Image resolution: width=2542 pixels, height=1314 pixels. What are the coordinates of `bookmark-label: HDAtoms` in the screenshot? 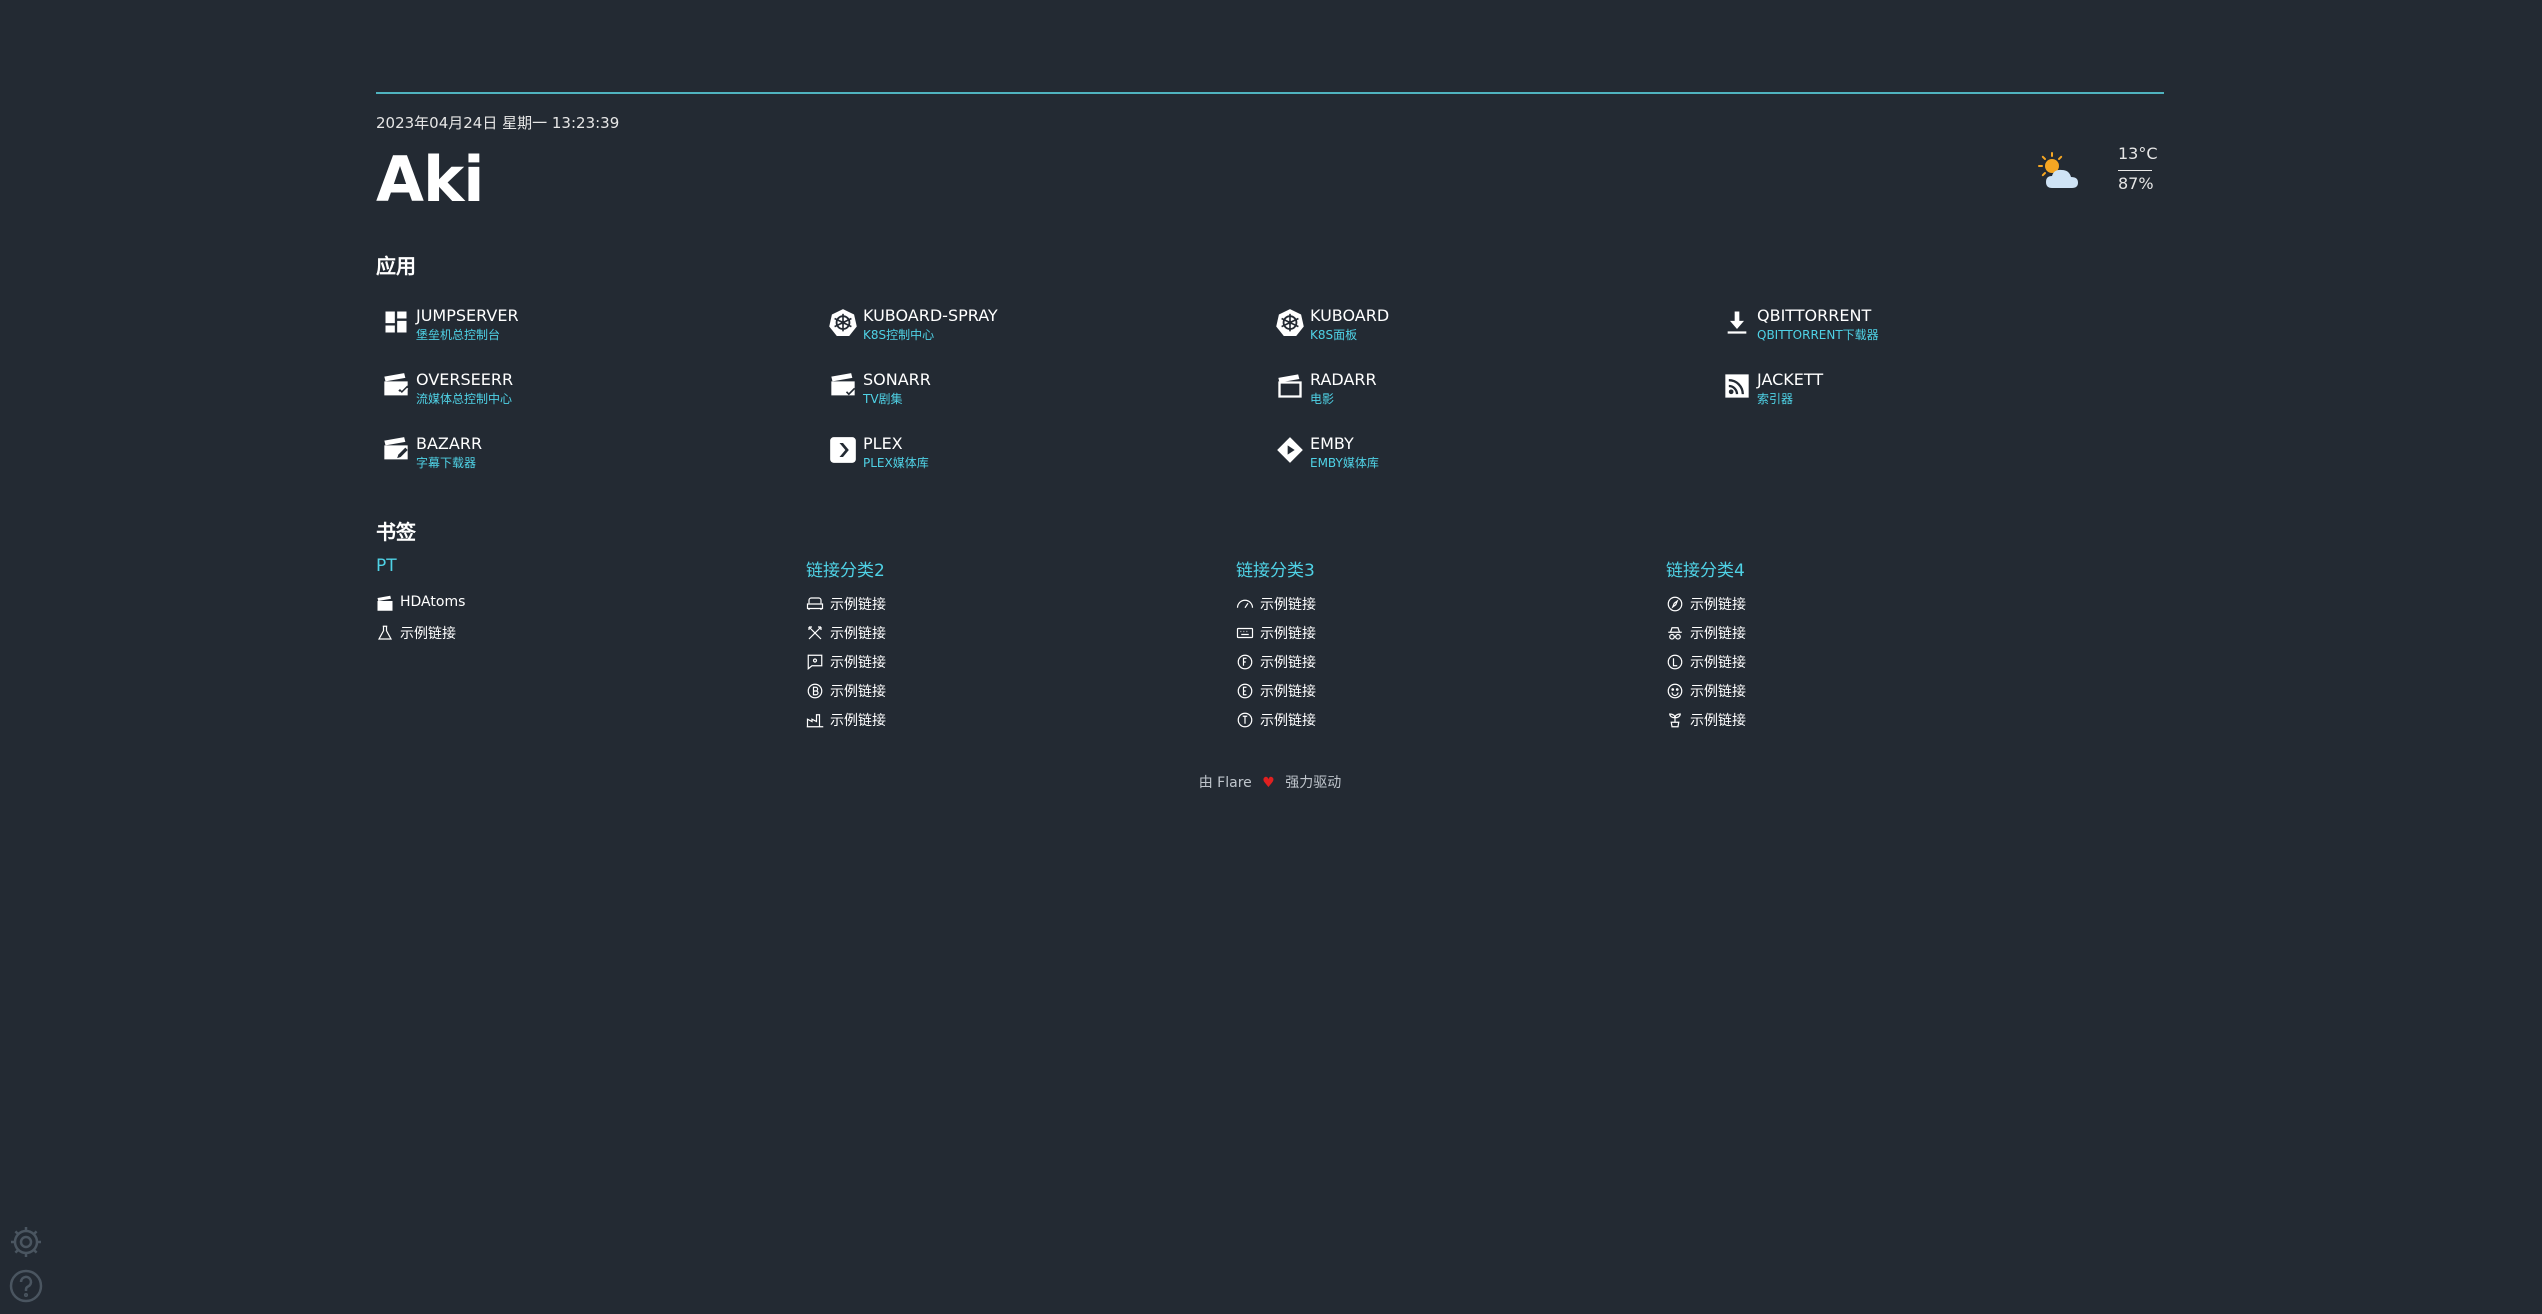 It's located at (433, 602).